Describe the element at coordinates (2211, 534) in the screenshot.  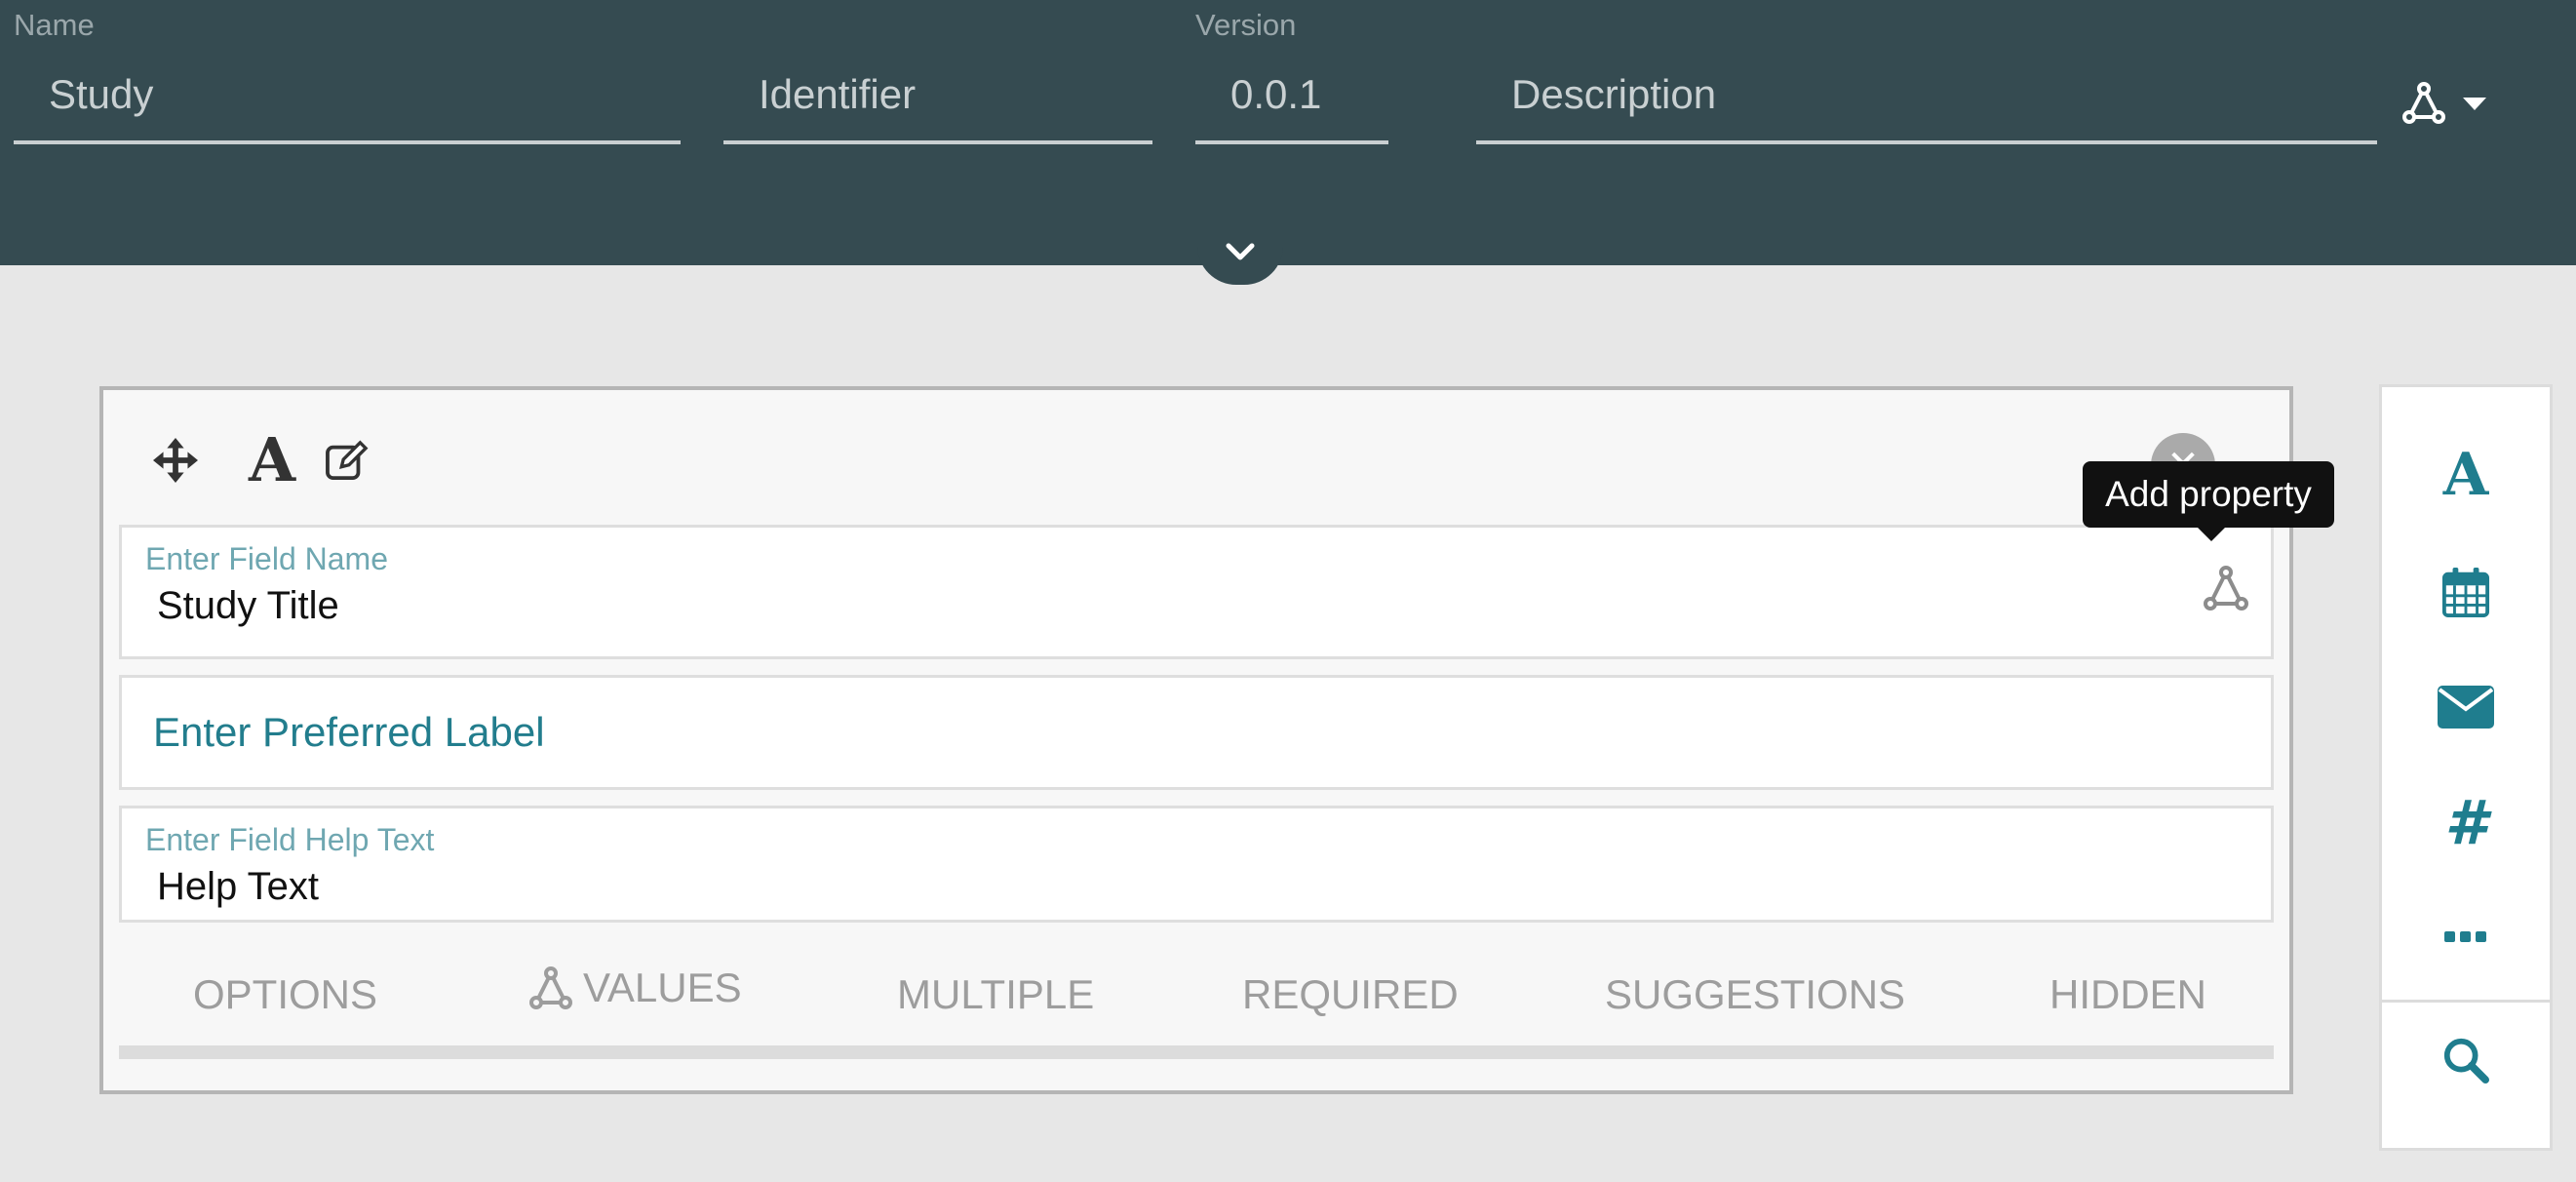
I see `tooltip-arrow` at that location.